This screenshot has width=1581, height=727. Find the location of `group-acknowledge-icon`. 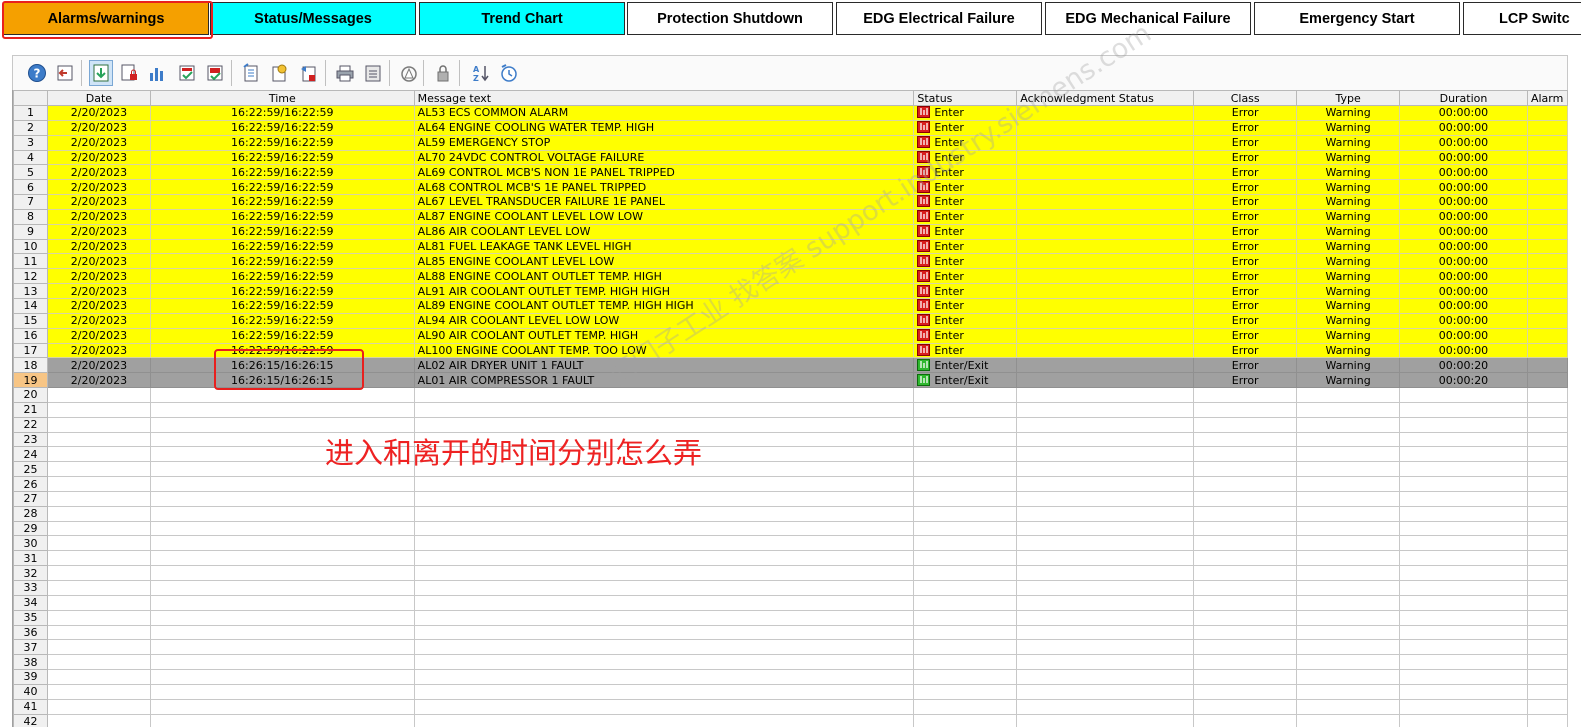

group-acknowledge-icon is located at coordinates (215, 73).